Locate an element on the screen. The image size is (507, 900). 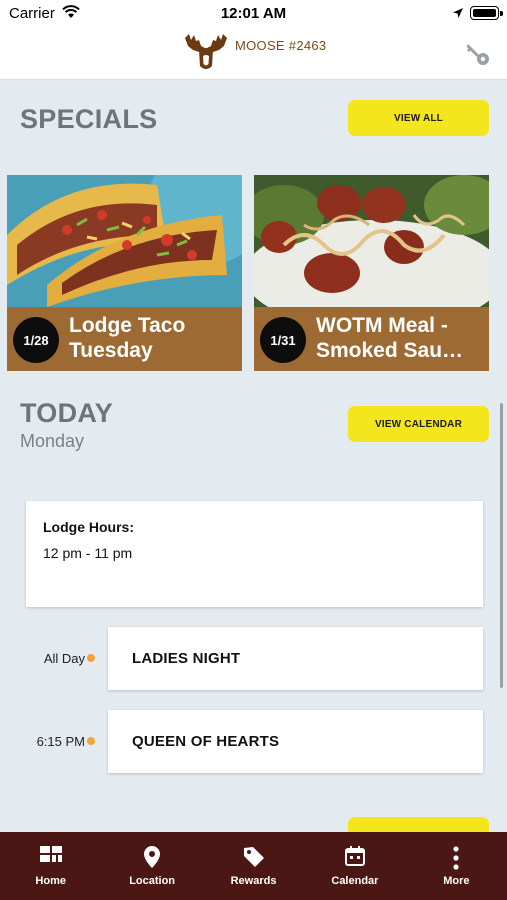
special-photo-tacos is located at coordinates (124, 241).